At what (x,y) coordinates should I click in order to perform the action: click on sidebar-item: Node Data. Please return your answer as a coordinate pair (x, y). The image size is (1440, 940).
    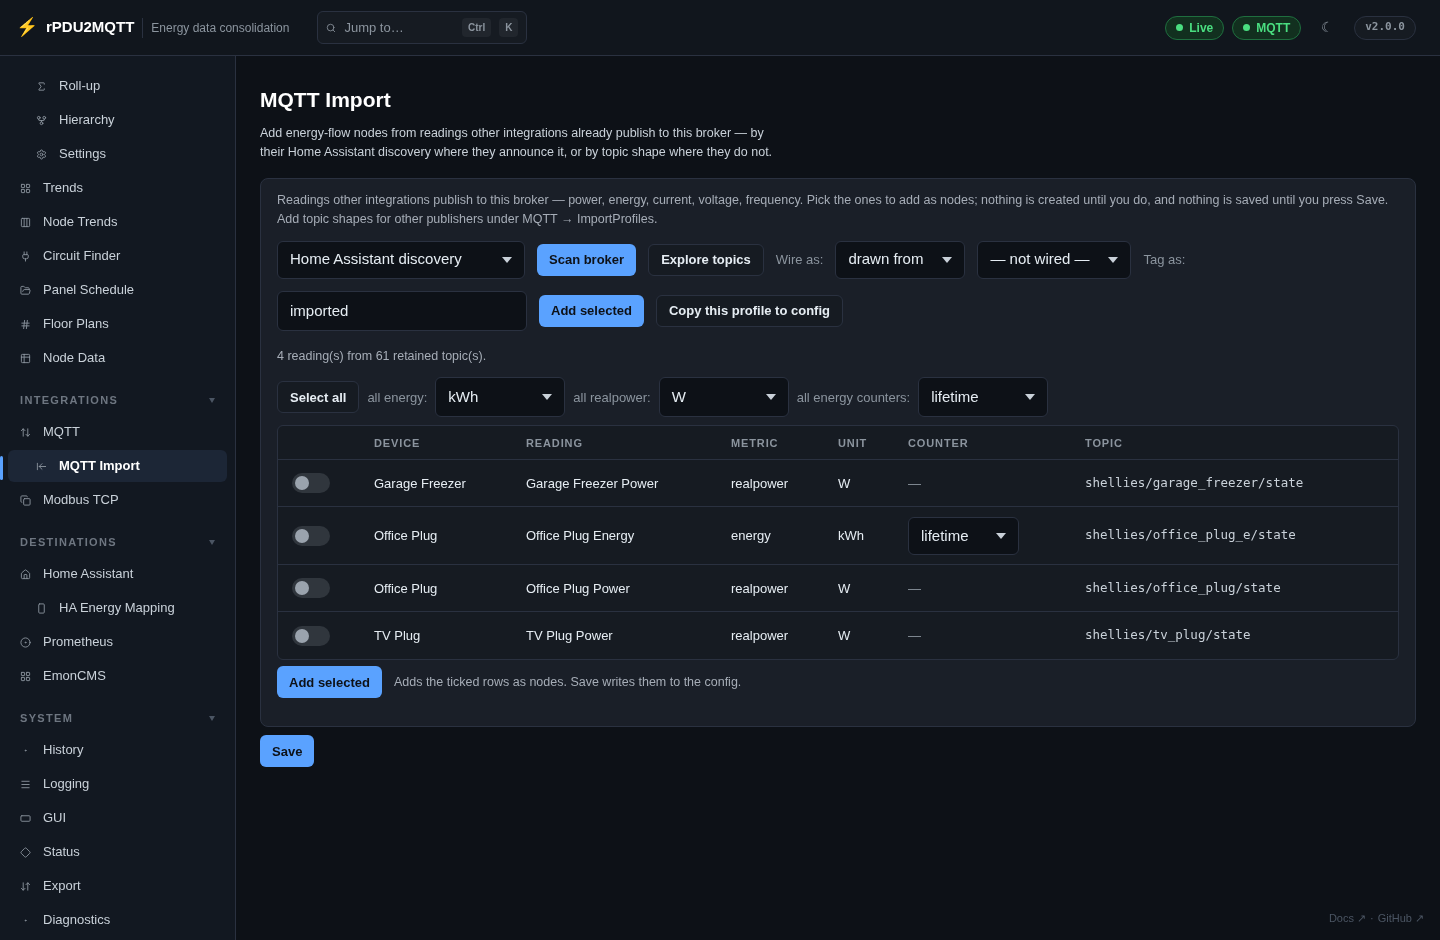
    Looking at the image, I should click on (117, 358).